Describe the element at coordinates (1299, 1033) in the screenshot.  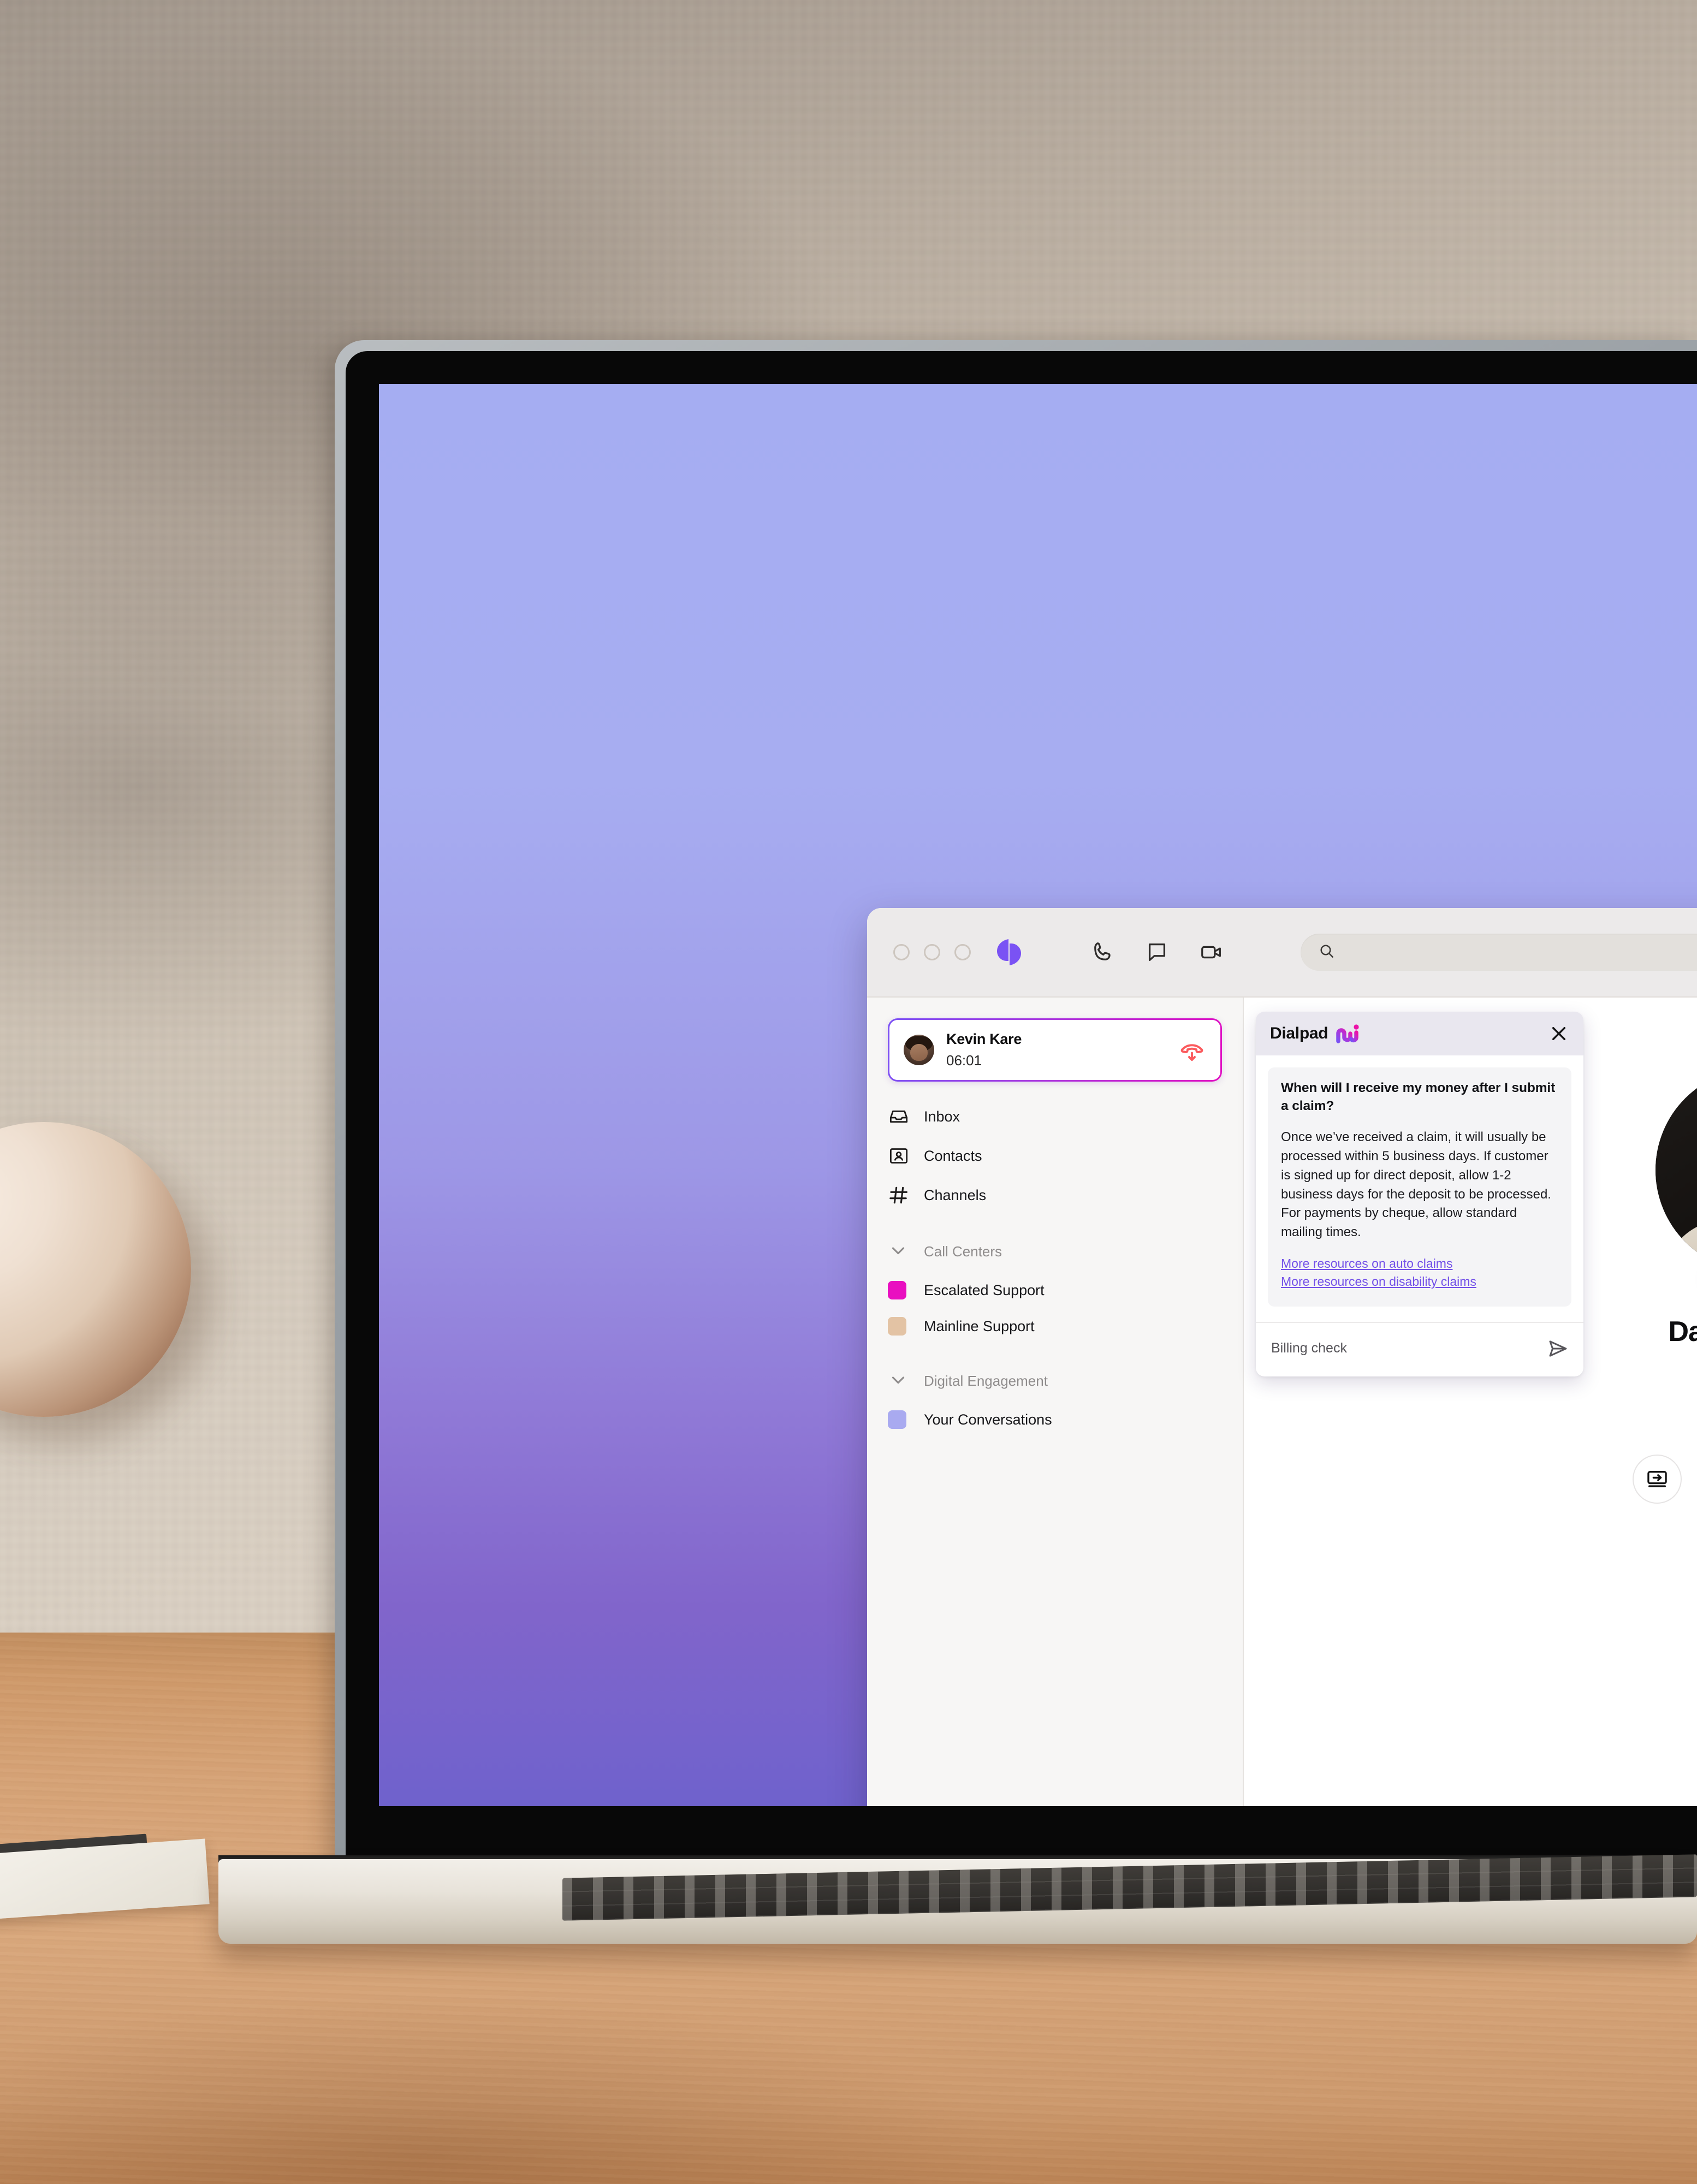
I see `ai-panel-title: Dialpad` at that location.